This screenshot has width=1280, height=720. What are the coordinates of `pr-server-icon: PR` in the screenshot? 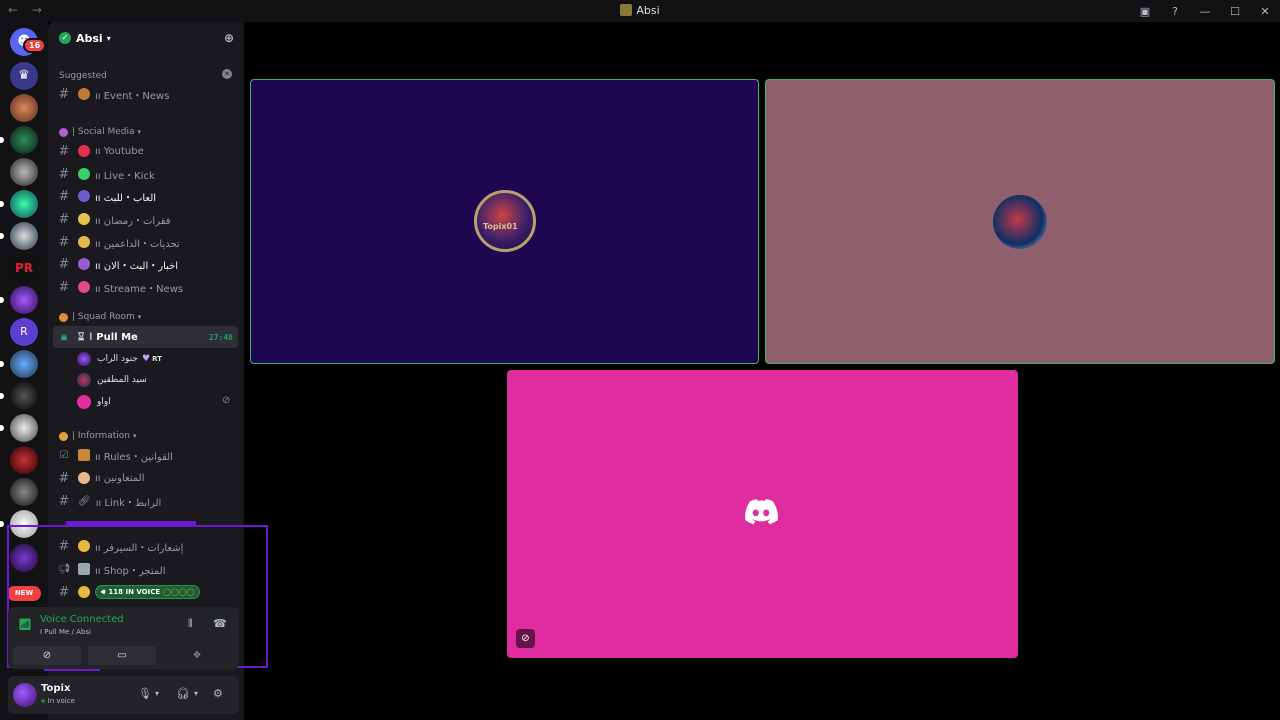 It's located at (24, 268).